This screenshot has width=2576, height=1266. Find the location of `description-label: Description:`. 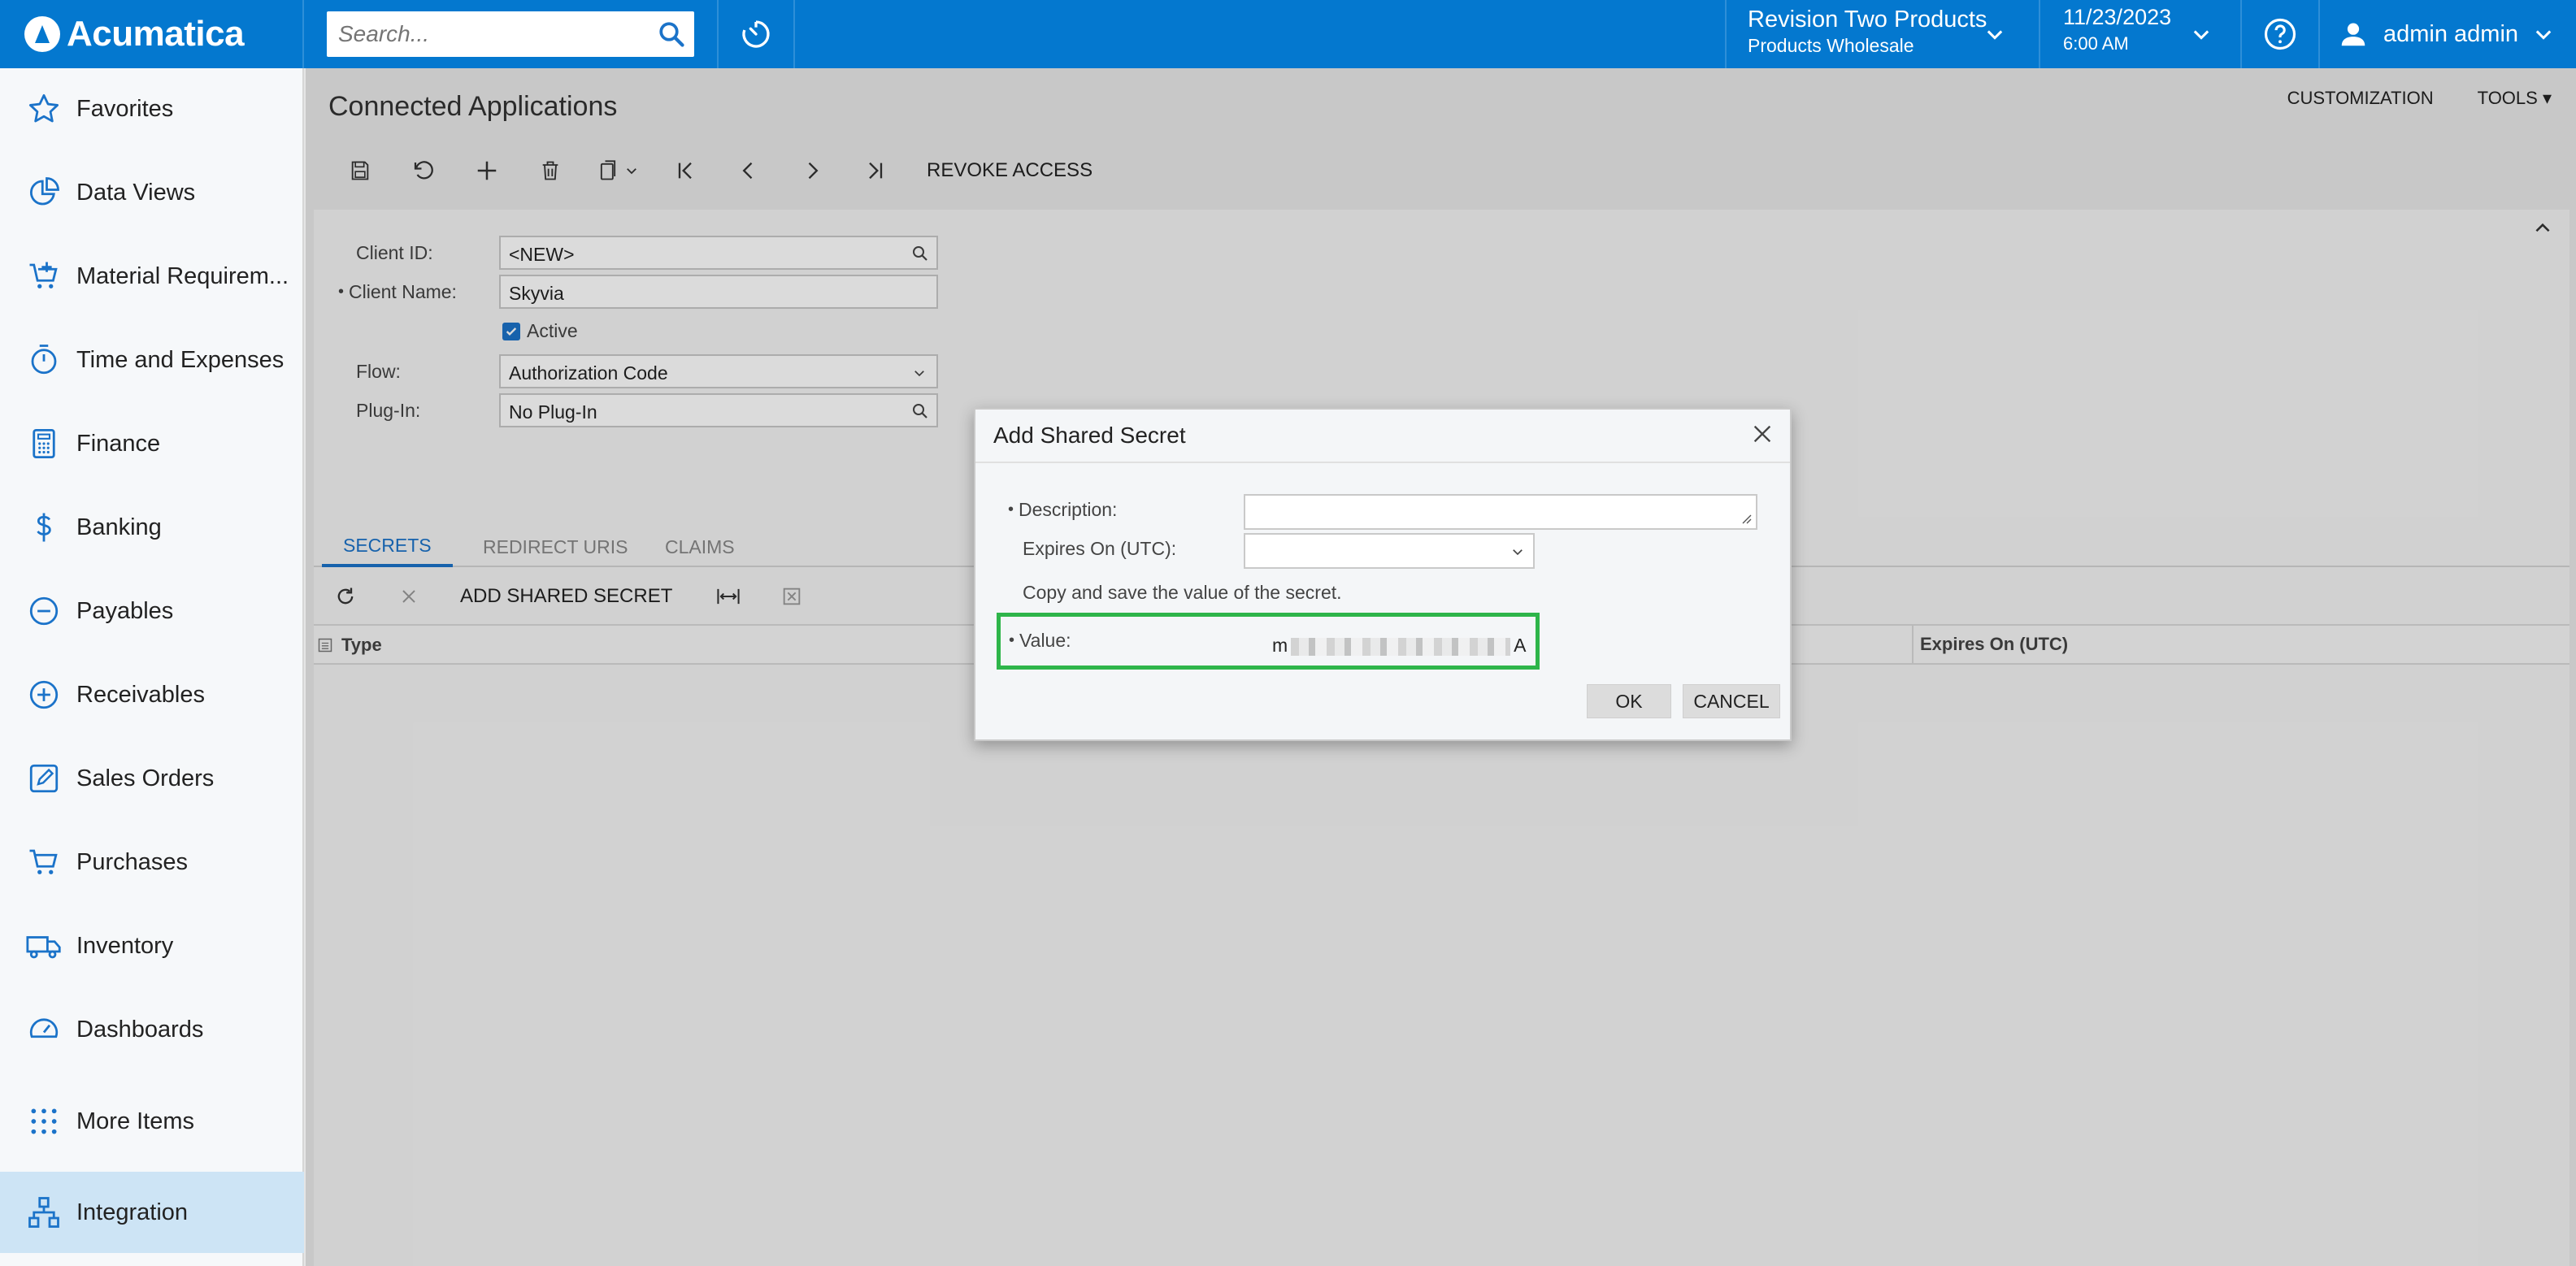

description-label: Description: is located at coordinates (1068, 509).